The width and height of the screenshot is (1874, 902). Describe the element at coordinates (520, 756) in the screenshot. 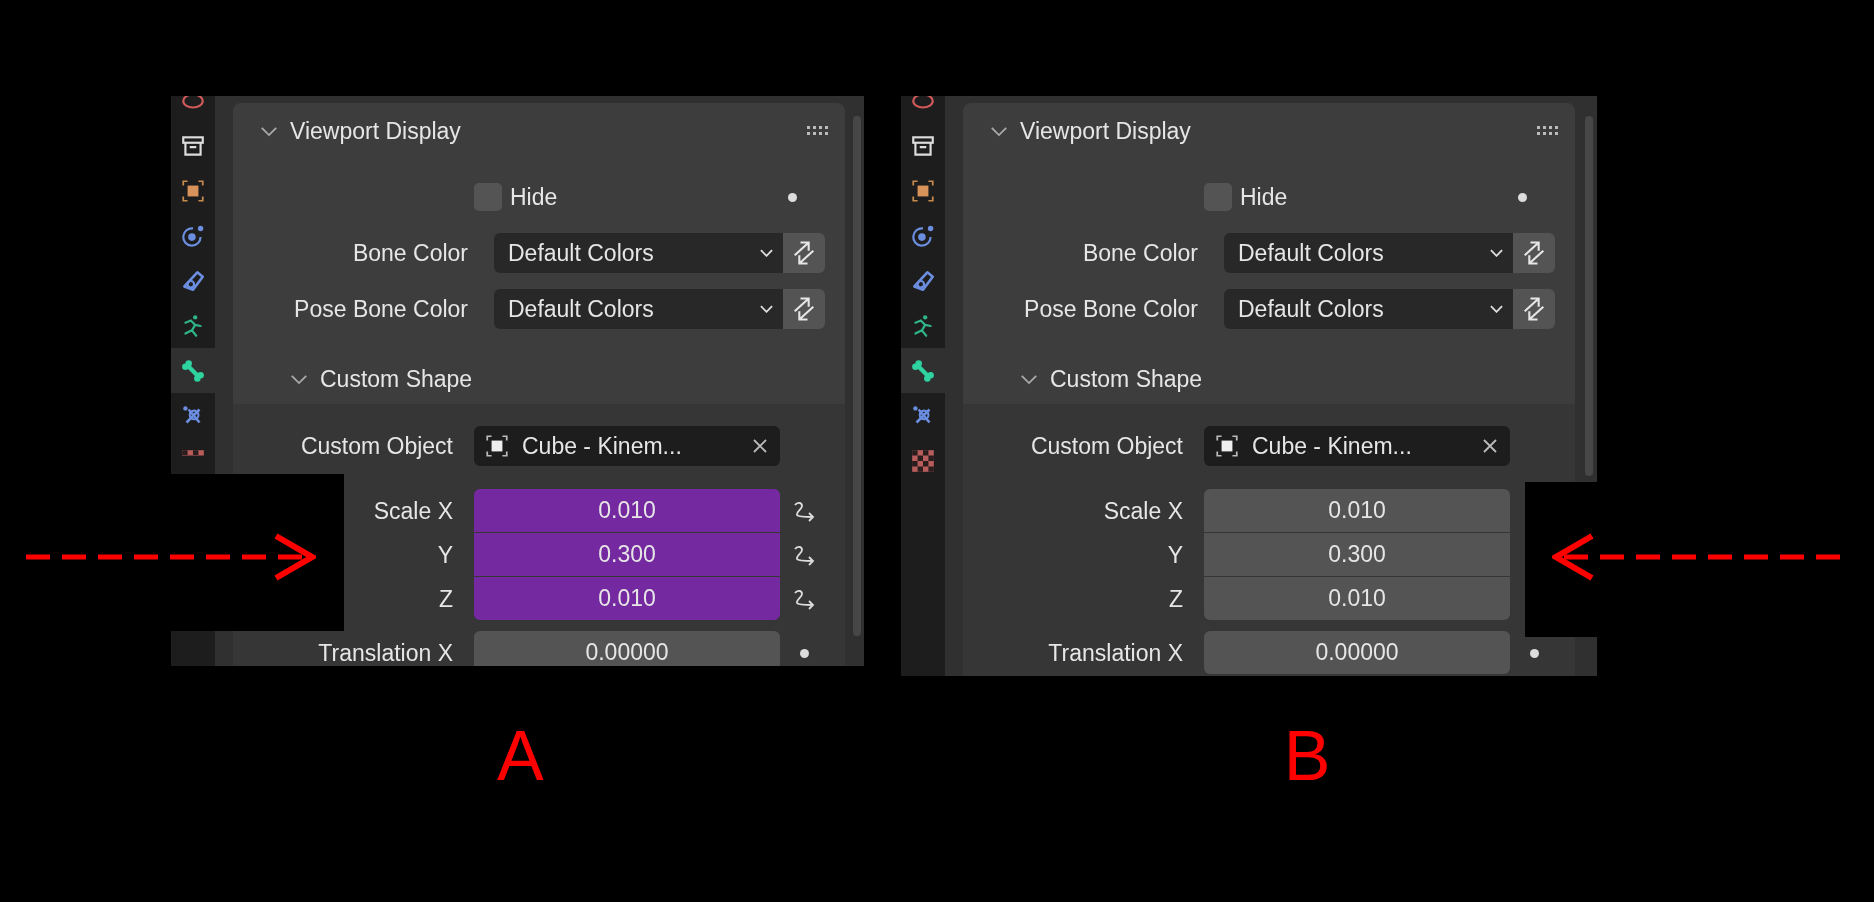

I see `caption-letter: A` at that location.